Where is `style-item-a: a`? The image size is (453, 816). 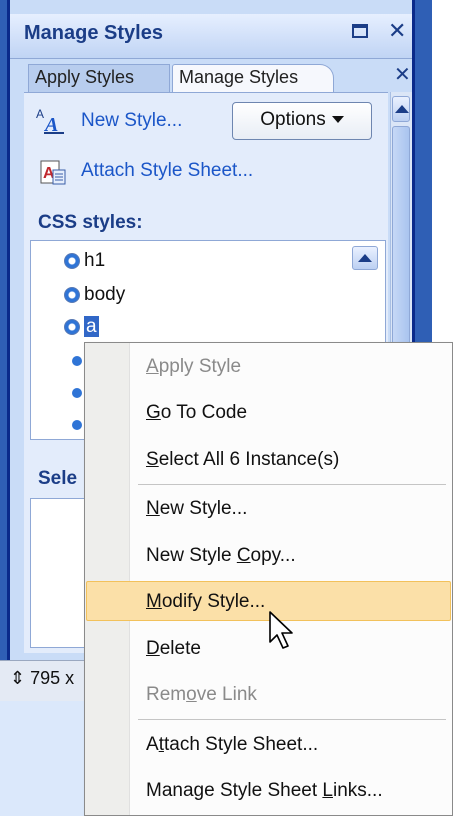
style-item-a: a is located at coordinates (81, 329).